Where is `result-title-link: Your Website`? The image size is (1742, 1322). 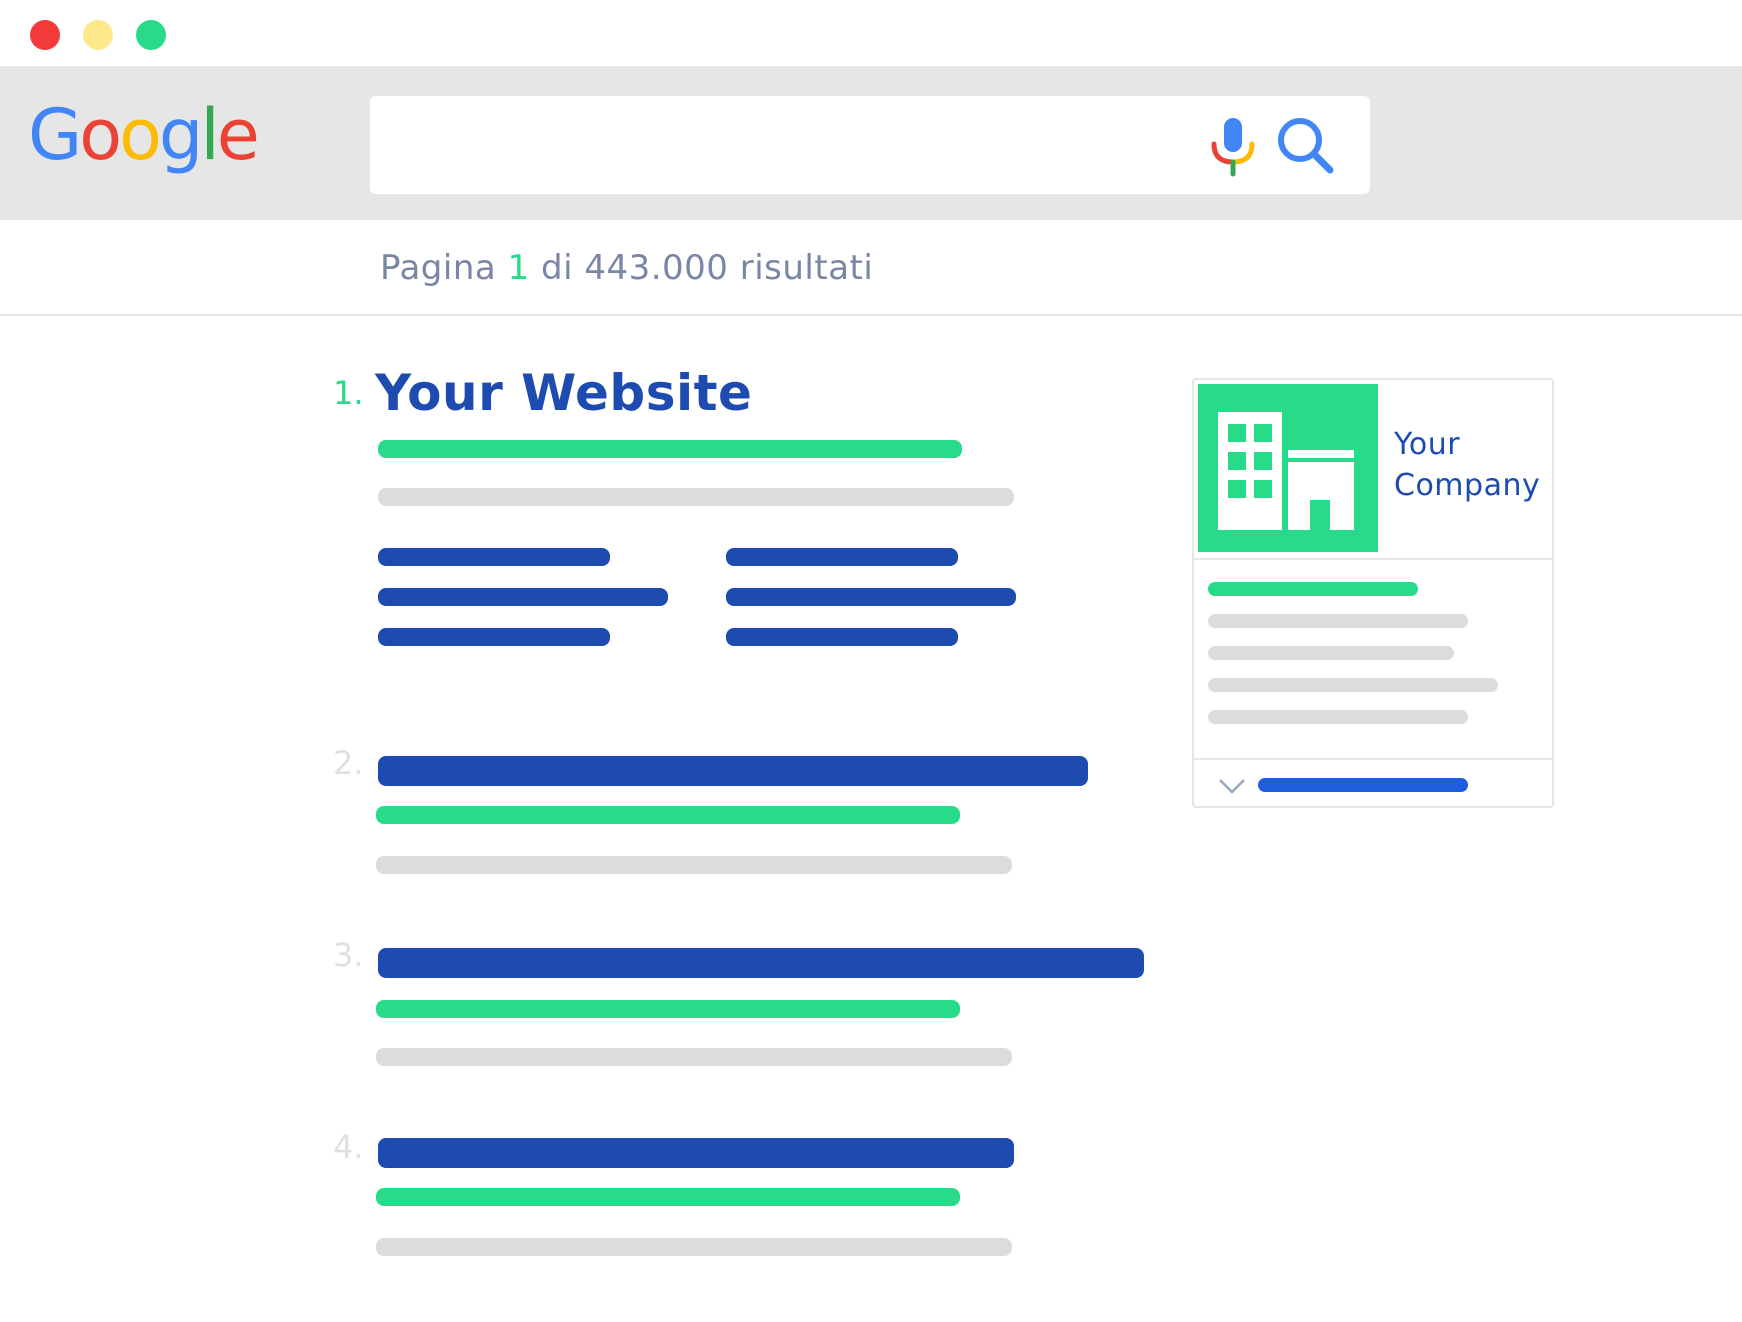
result-title-link: Your Website is located at coordinates (563, 393).